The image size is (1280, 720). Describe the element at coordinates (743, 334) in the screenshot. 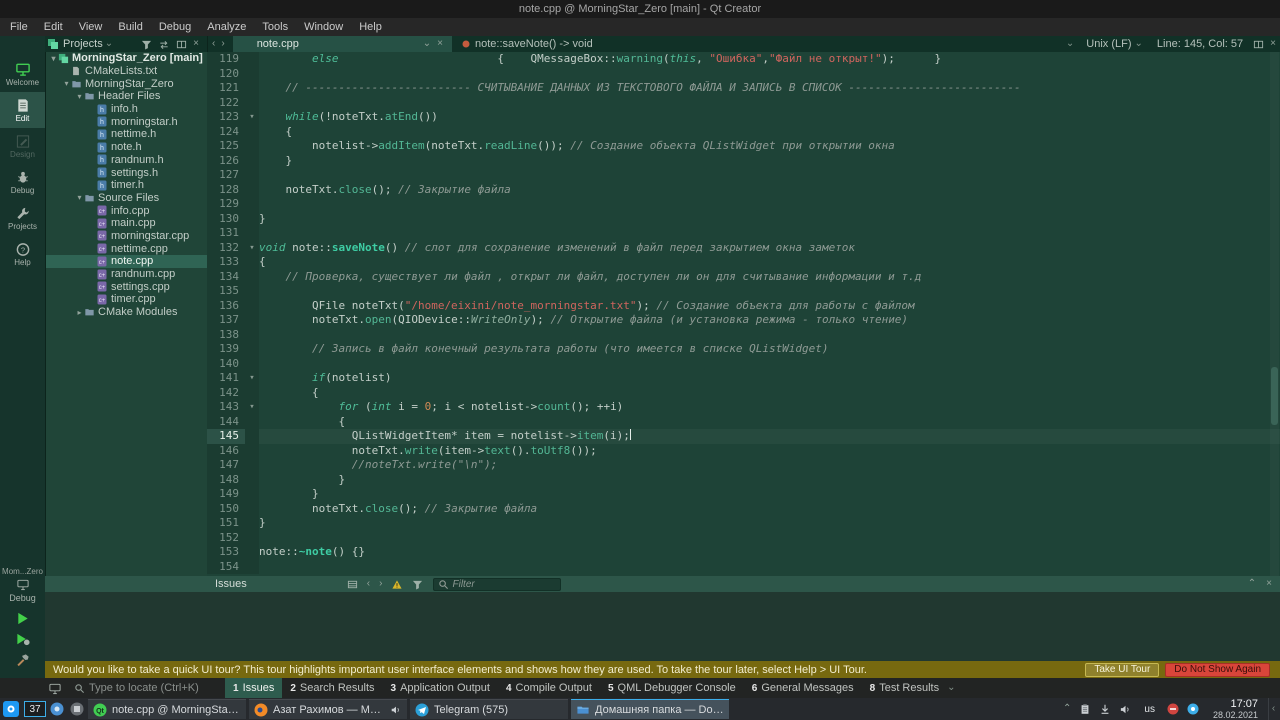

I see `code-line-138: 138` at that location.